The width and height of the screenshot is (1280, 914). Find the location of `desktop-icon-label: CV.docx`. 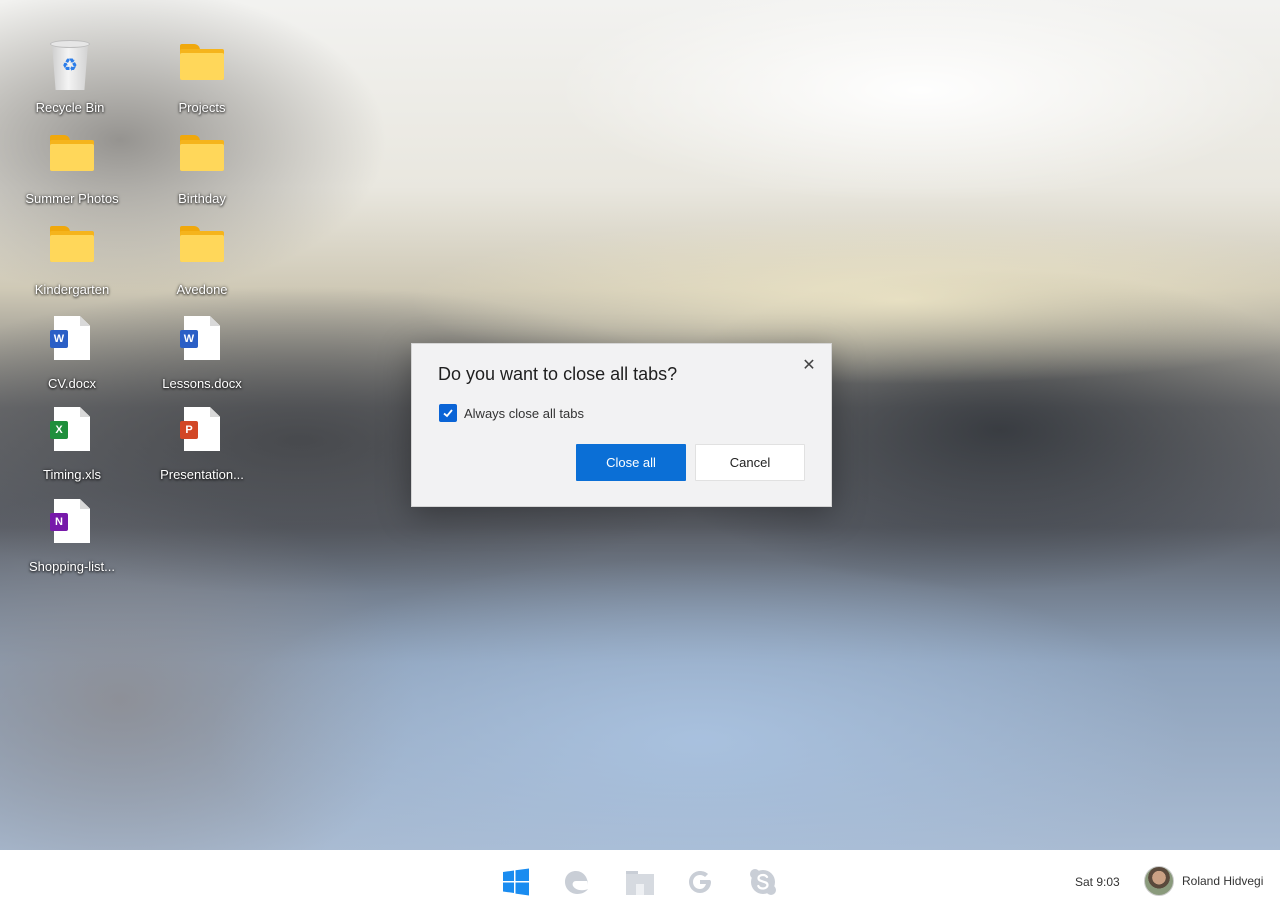

desktop-icon-label: CV.docx is located at coordinates (72, 383).